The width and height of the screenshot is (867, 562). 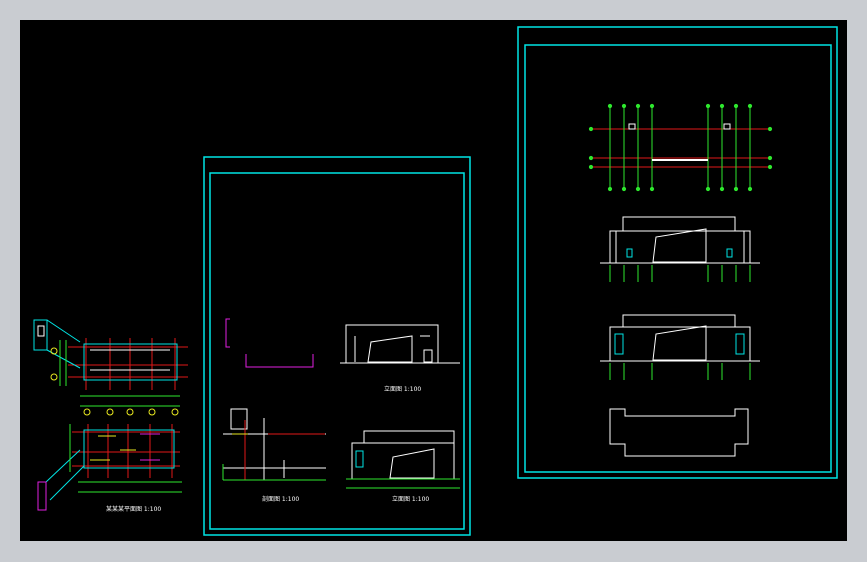 I want to click on right-plan-grid, so click(x=680, y=147).